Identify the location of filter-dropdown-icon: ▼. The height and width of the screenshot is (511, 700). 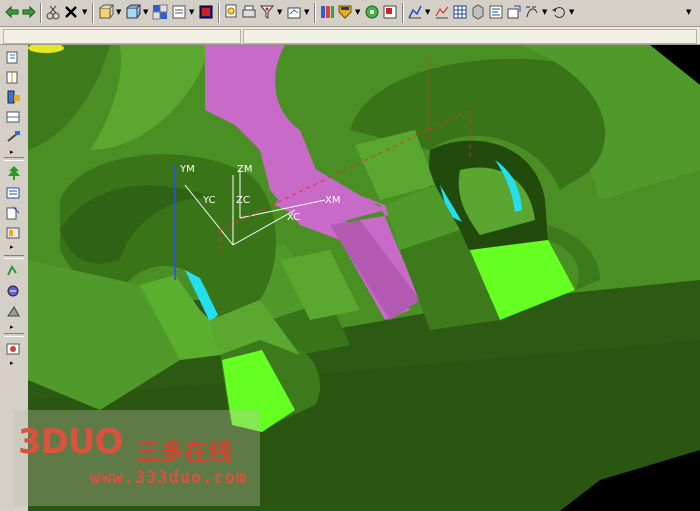
(280, 12).